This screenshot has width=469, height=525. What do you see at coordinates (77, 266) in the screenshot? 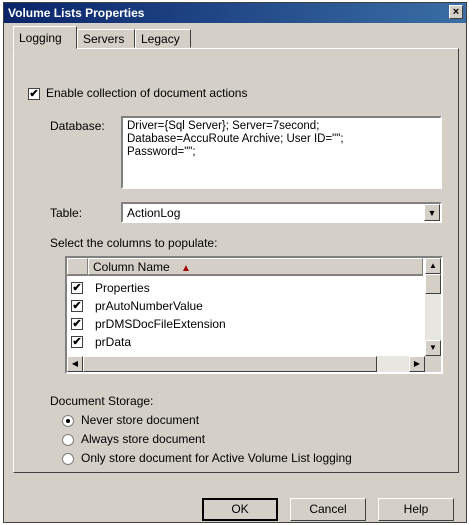
I see `header-check-column` at bounding box center [77, 266].